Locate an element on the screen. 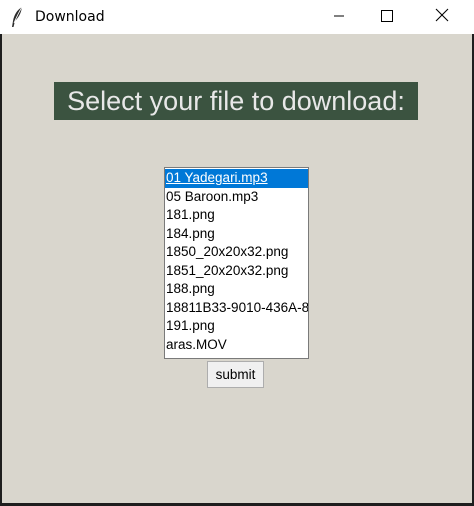 The width and height of the screenshot is (474, 506). list-item: 191.png is located at coordinates (236, 326).